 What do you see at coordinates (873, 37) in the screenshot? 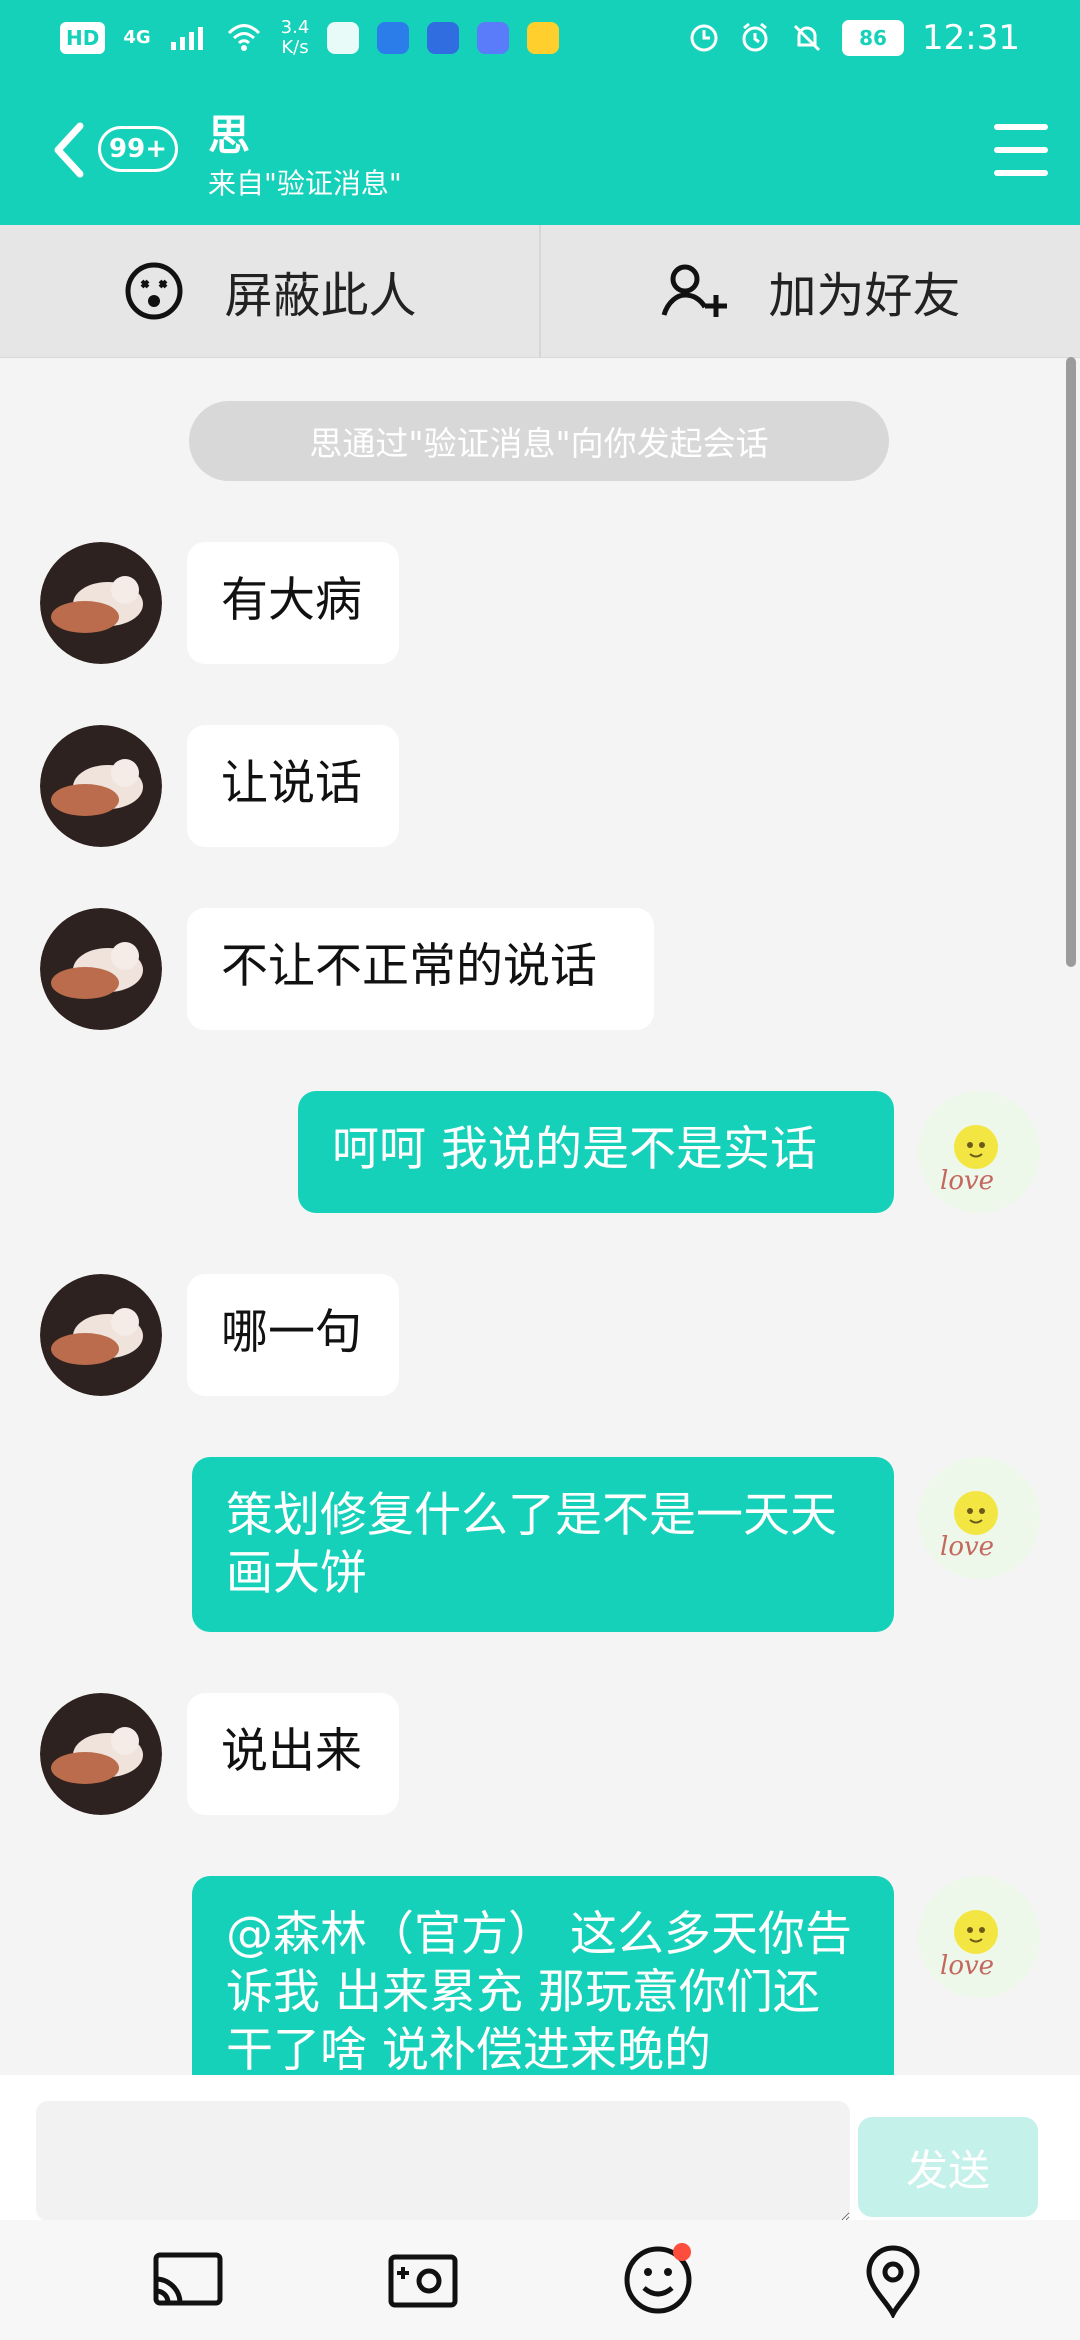
I see `battery-indicator: 86` at bounding box center [873, 37].